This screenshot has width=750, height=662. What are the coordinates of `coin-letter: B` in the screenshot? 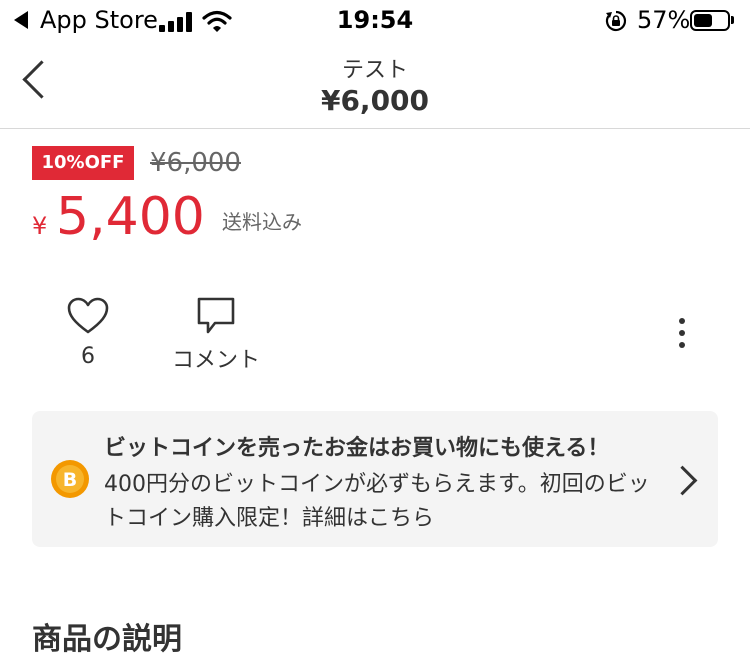 It's located at (70, 480).